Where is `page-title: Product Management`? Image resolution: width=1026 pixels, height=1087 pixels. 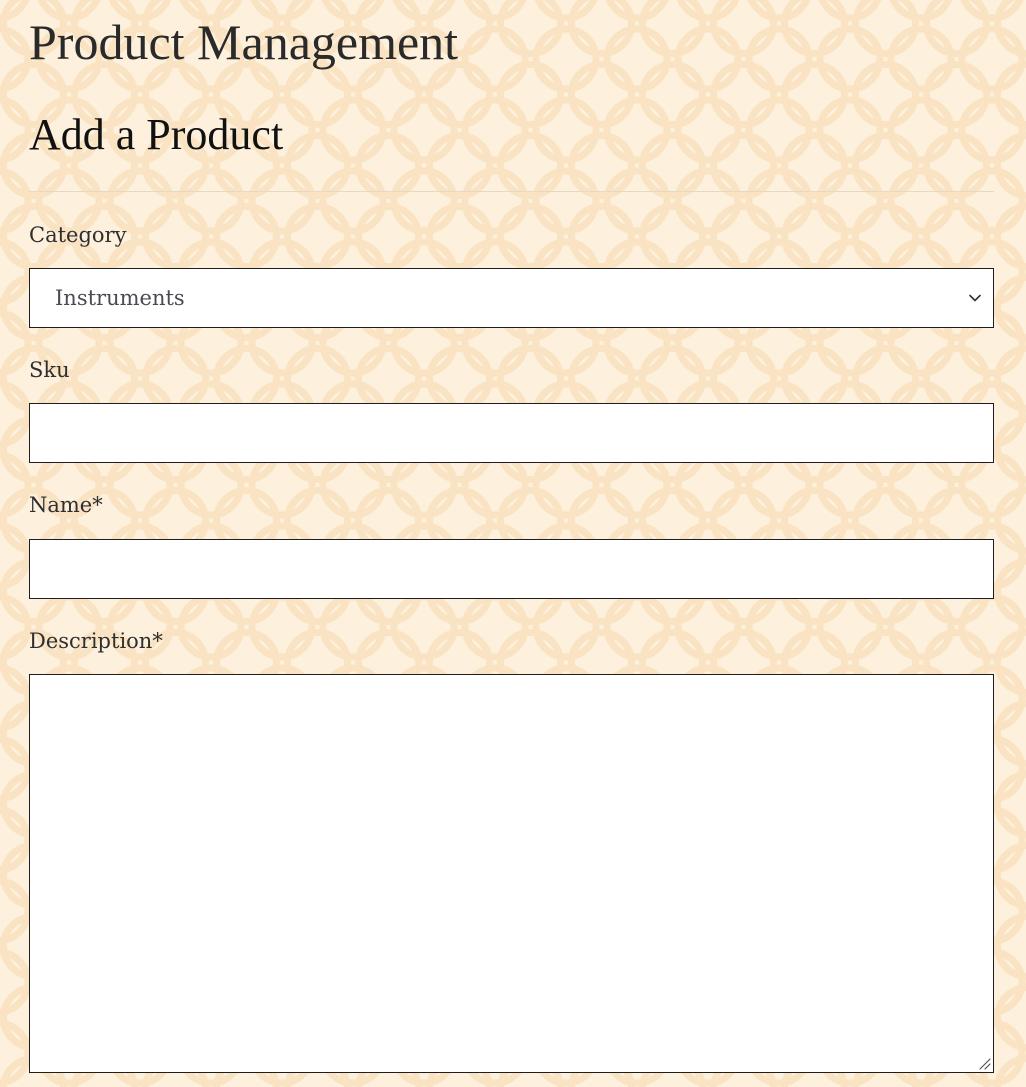
page-title: Product Management is located at coordinates (244, 42).